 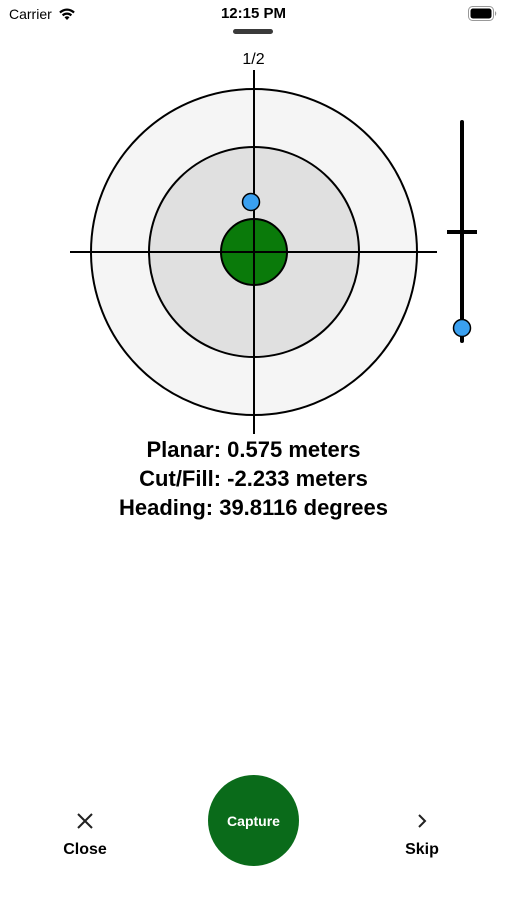 What do you see at coordinates (462, 231) in the screenshot?
I see `elevation-gauge` at bounding box center [462, 231].